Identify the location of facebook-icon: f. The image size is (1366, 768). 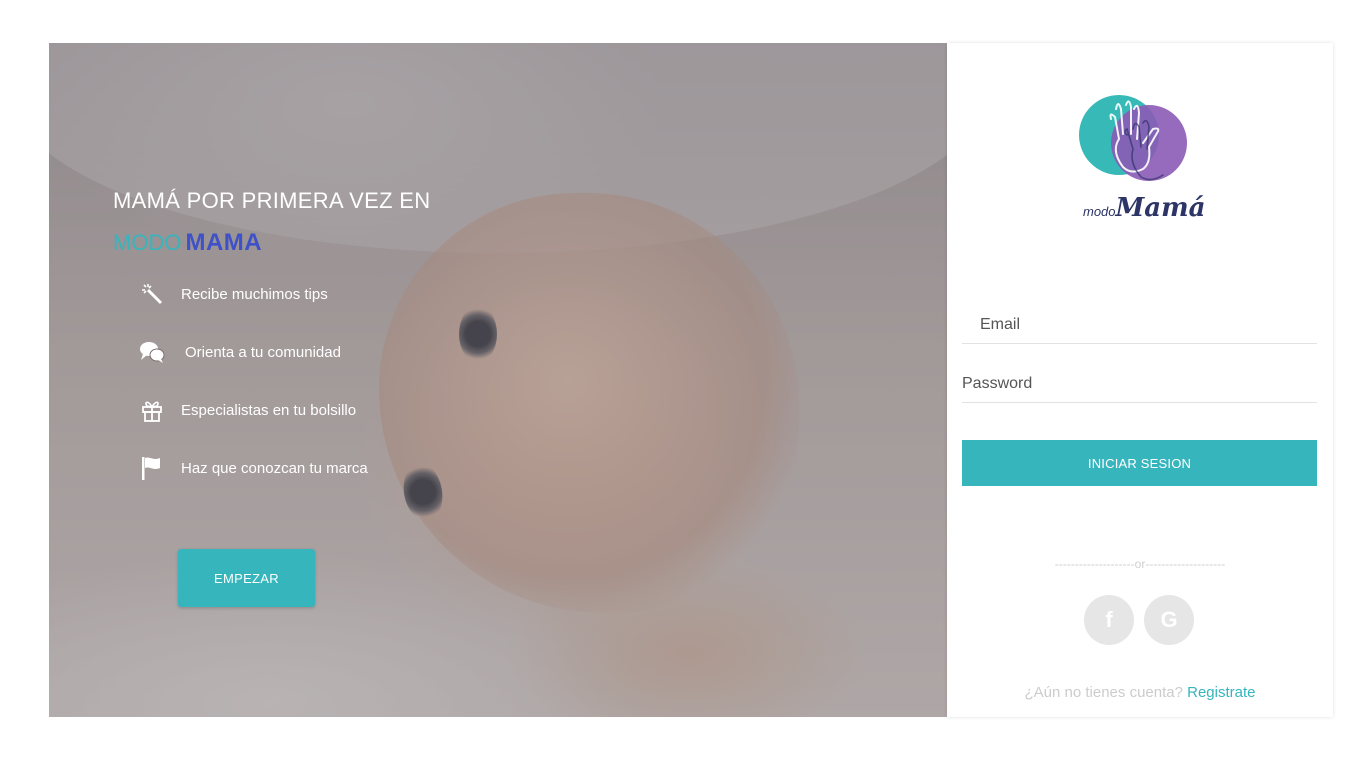
(1109, 619).